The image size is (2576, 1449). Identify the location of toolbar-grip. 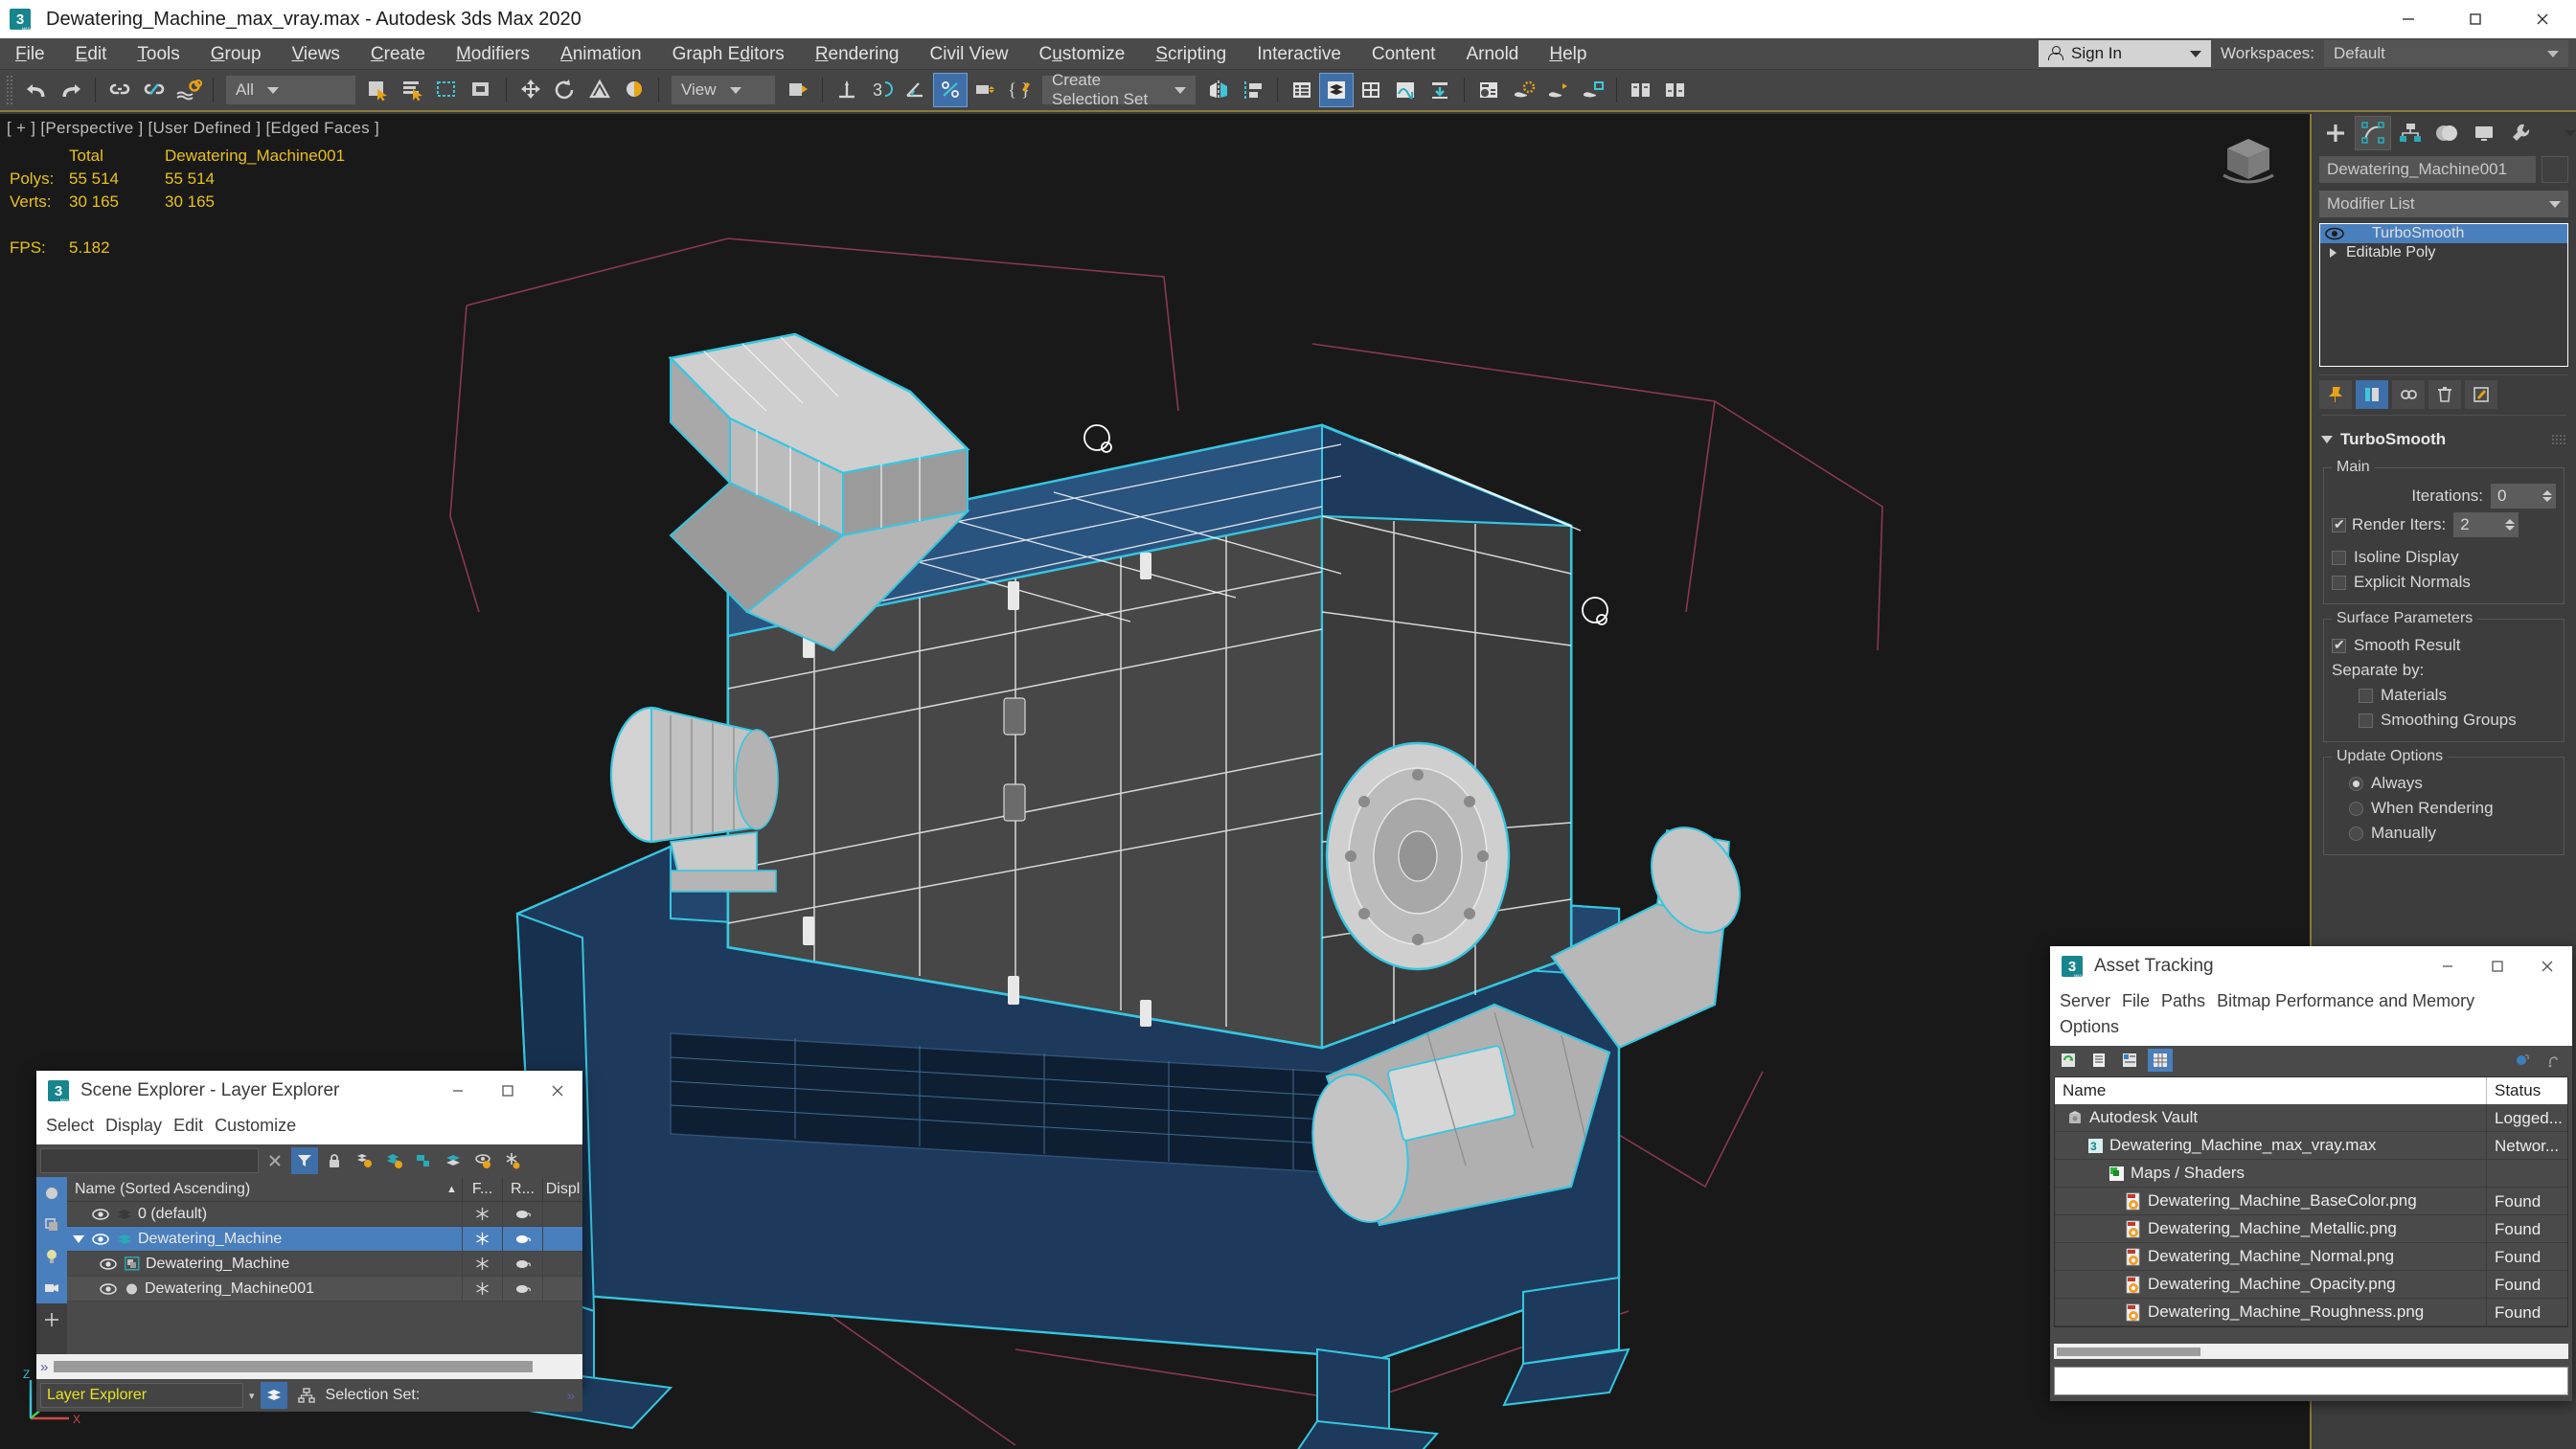
(9, 90).